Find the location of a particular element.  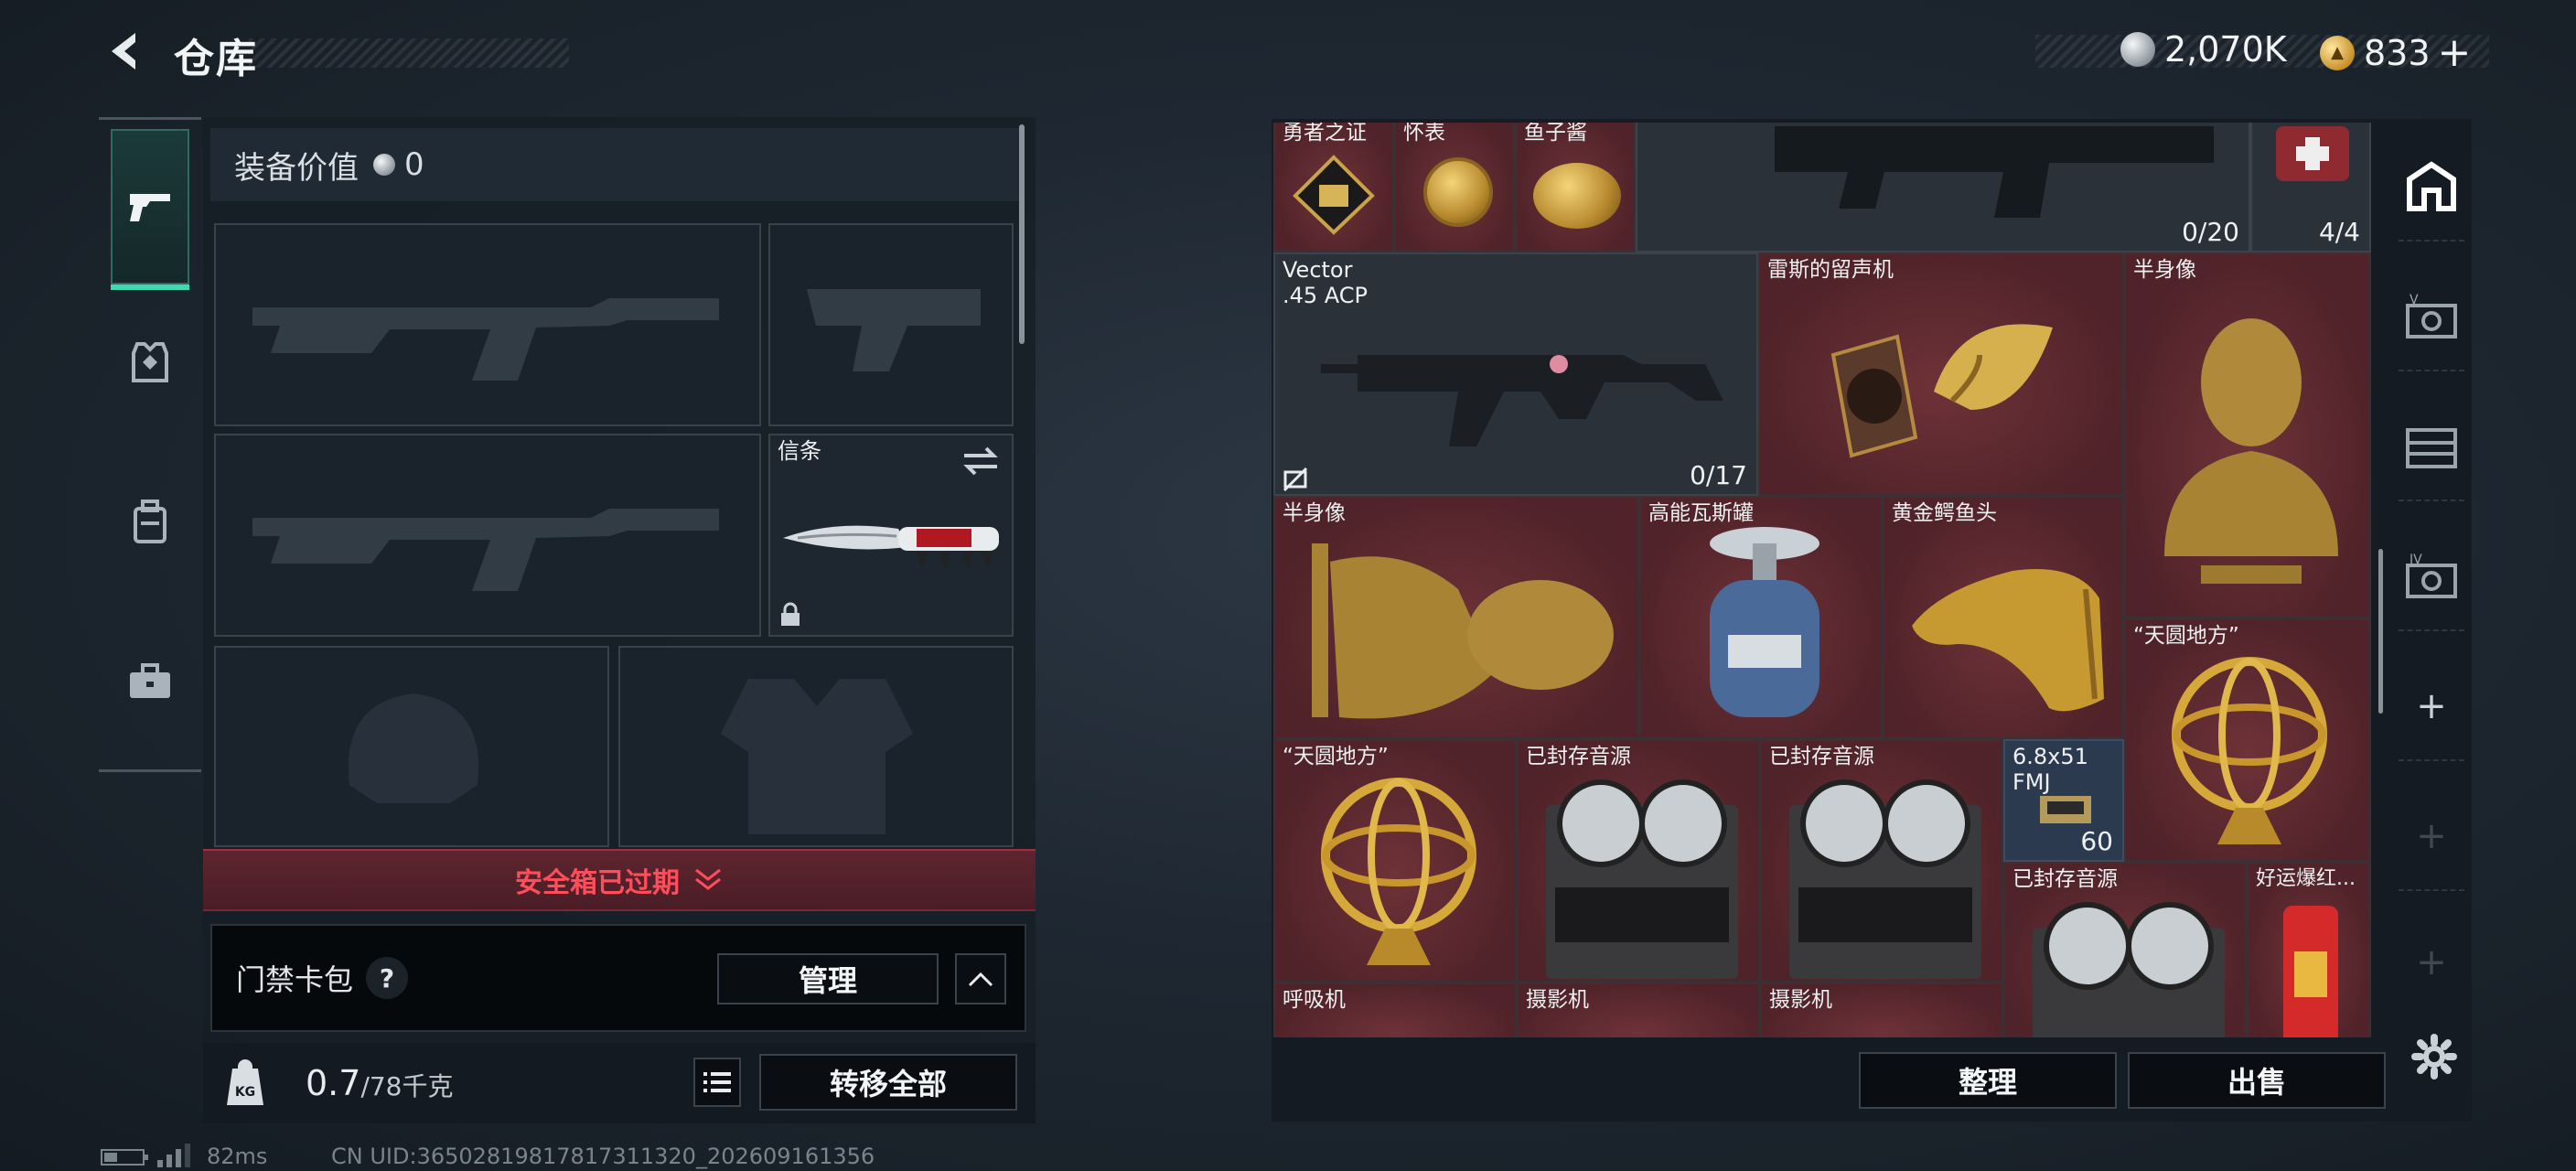

tab-weapons is located at coordinates (150, 209).